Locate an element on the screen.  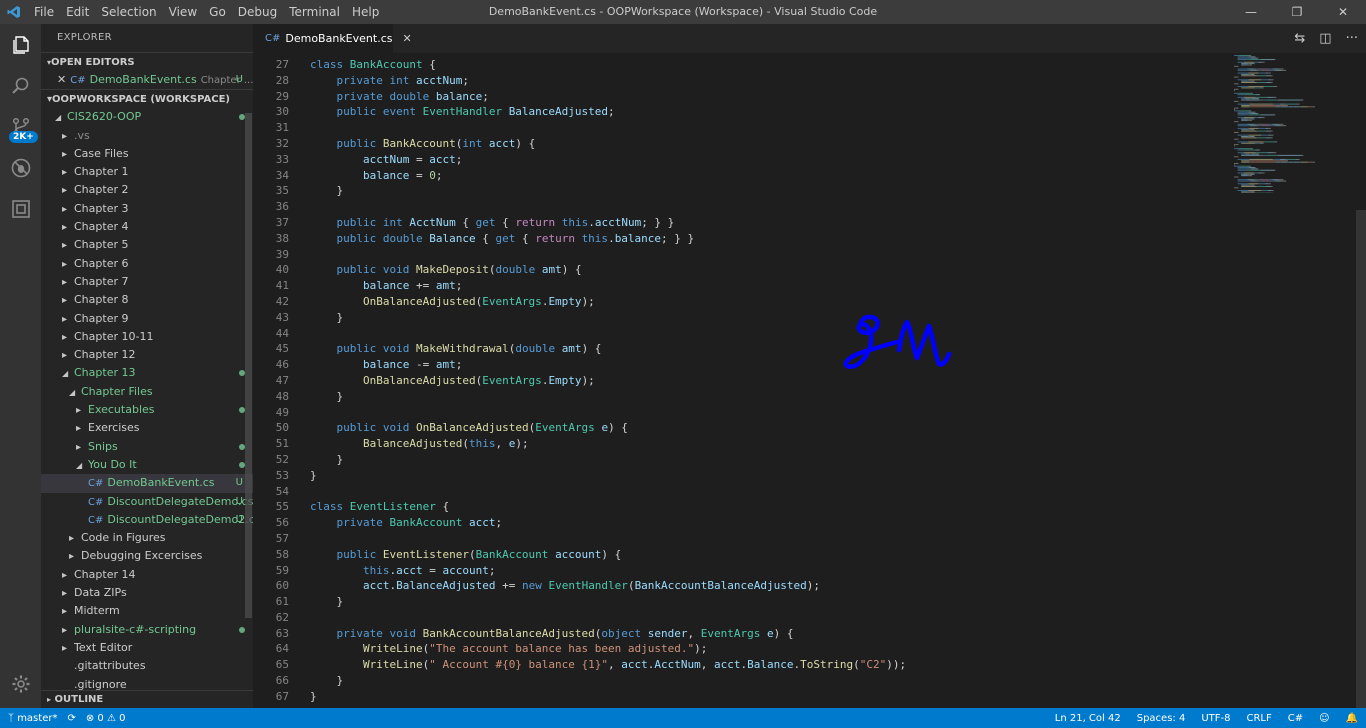
folder-item: ◢ You Do It is located at coordinates (147, 465).